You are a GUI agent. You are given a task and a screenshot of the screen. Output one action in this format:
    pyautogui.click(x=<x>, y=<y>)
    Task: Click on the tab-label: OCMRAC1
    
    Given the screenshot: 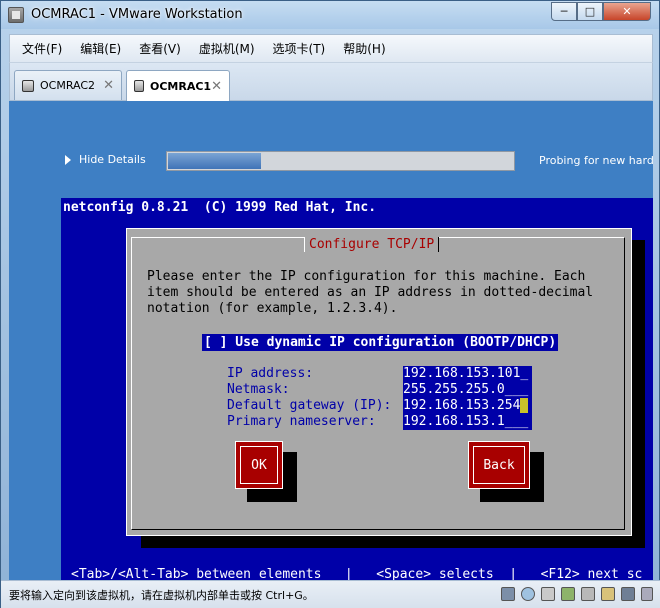 What is the action you would take?
    pyautogui.click(x=181, y=86)
    